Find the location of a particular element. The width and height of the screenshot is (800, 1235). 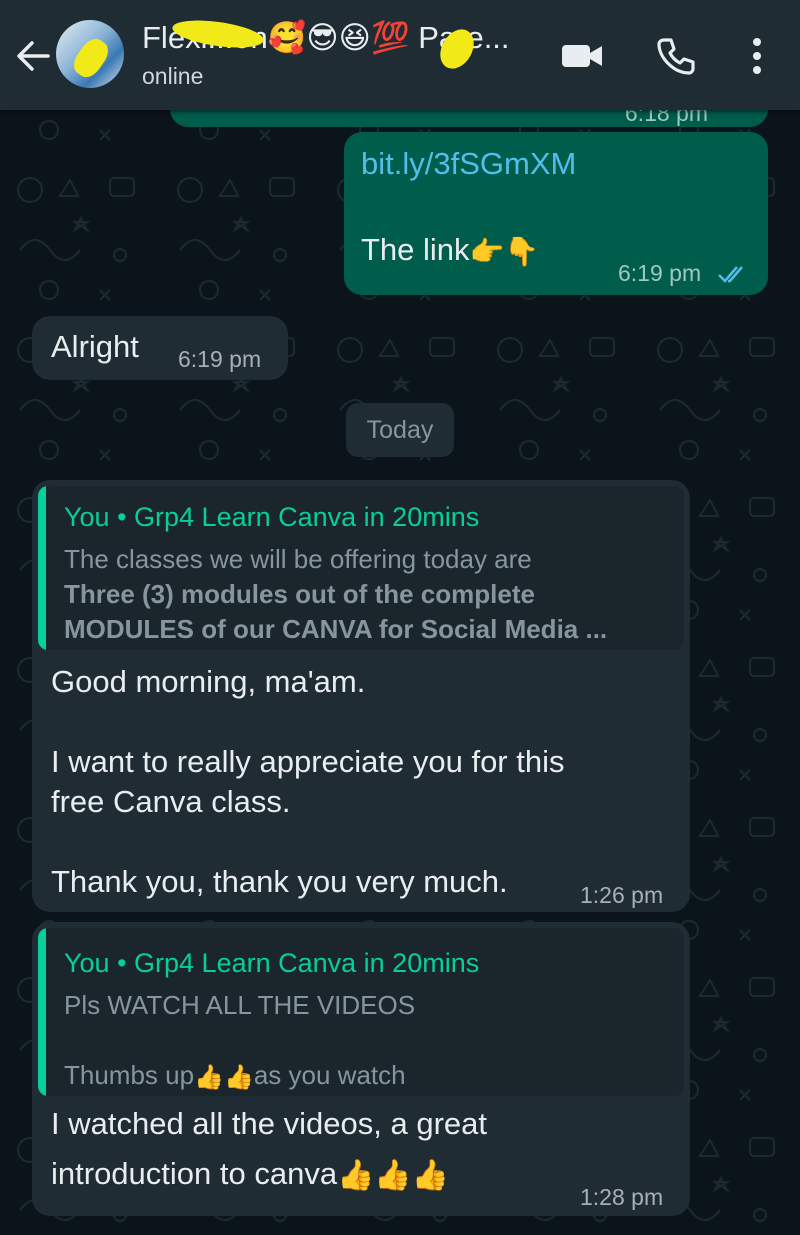

chat-header: Flexi...on🥰😎😆💯 Pare... online is located at coordinates (400, 55).